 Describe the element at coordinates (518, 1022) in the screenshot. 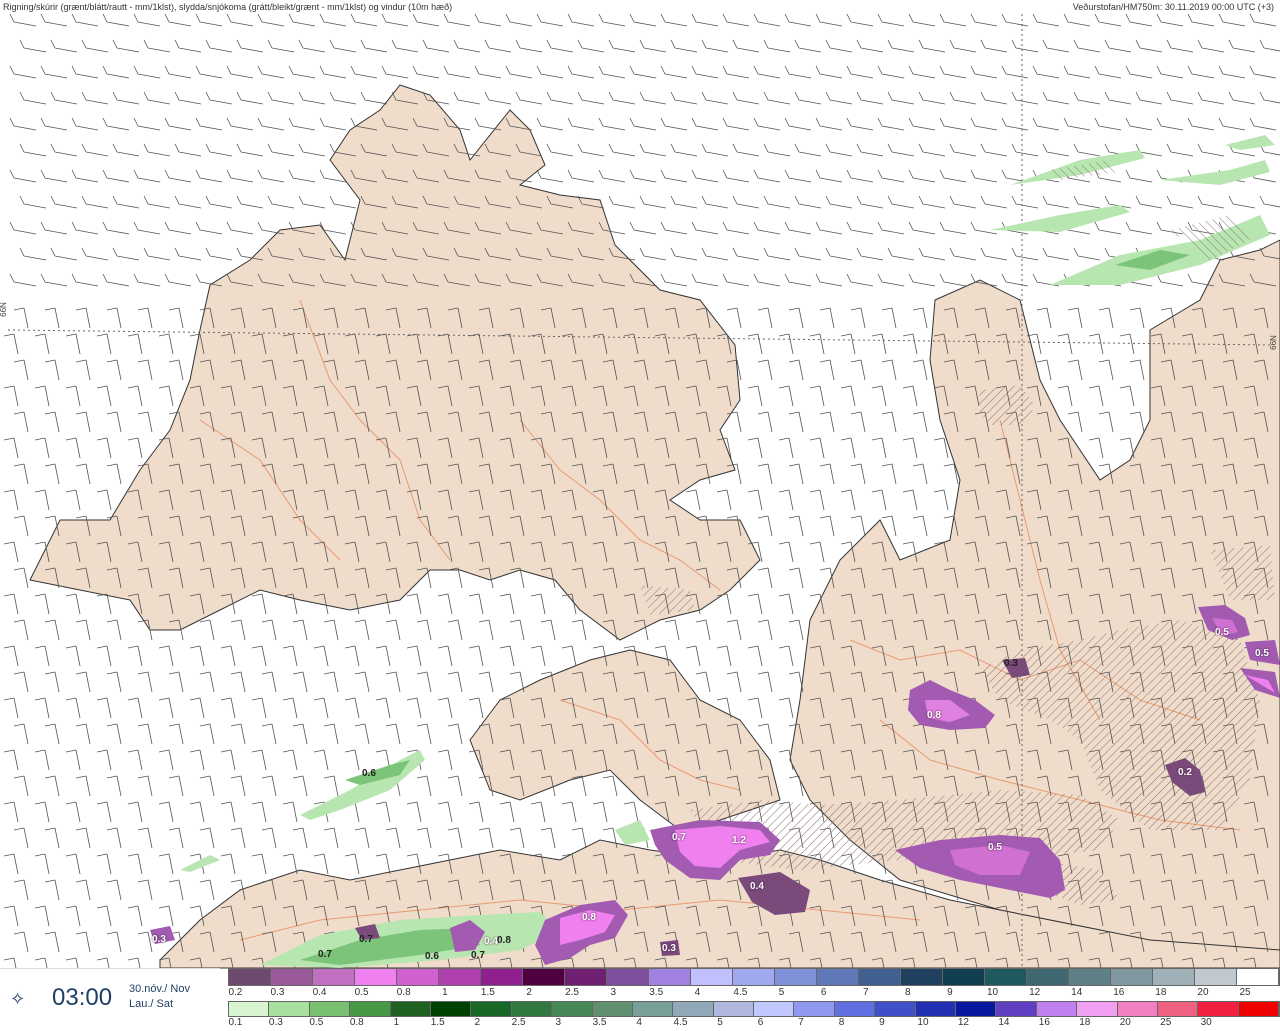

I see `scale-tick-label: 2.5` at that location.